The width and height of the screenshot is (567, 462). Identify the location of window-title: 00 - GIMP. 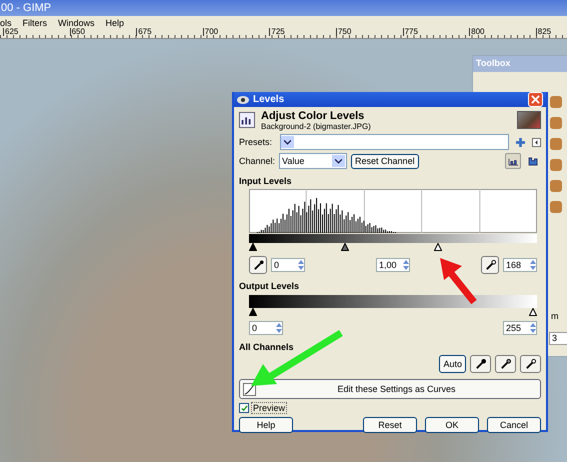
(26, 8).